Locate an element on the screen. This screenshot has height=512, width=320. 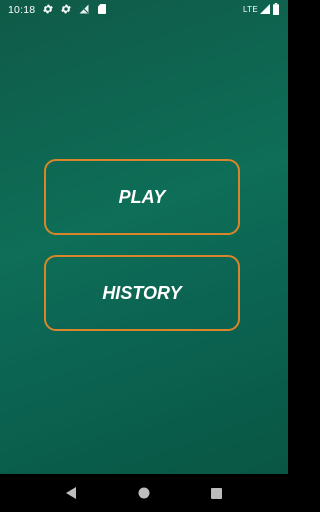
signal-off-icon is located at coordinates (84, 9).